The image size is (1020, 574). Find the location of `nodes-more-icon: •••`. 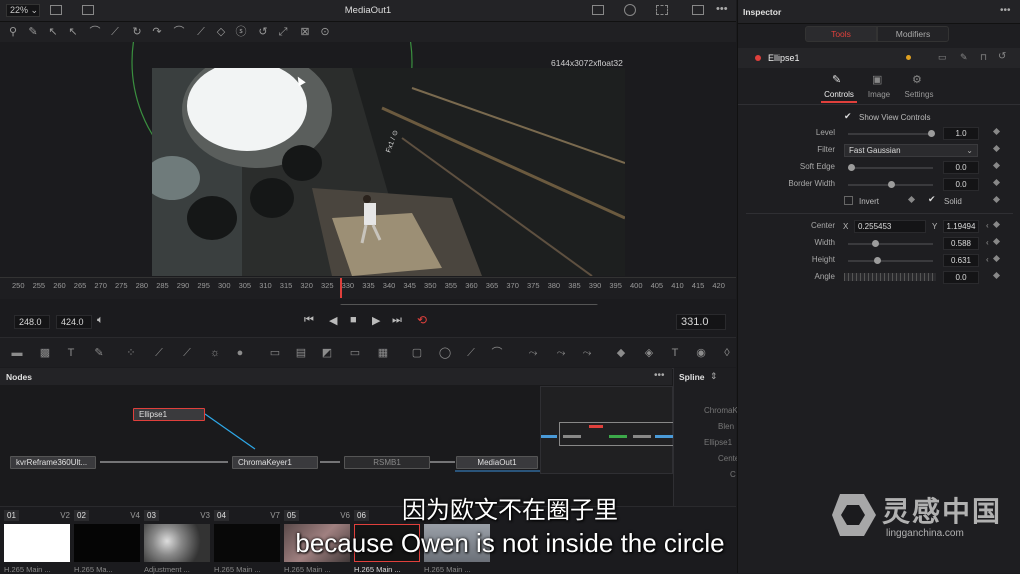

nodes-more-icon: ••• is located at coordinates (659, 375).